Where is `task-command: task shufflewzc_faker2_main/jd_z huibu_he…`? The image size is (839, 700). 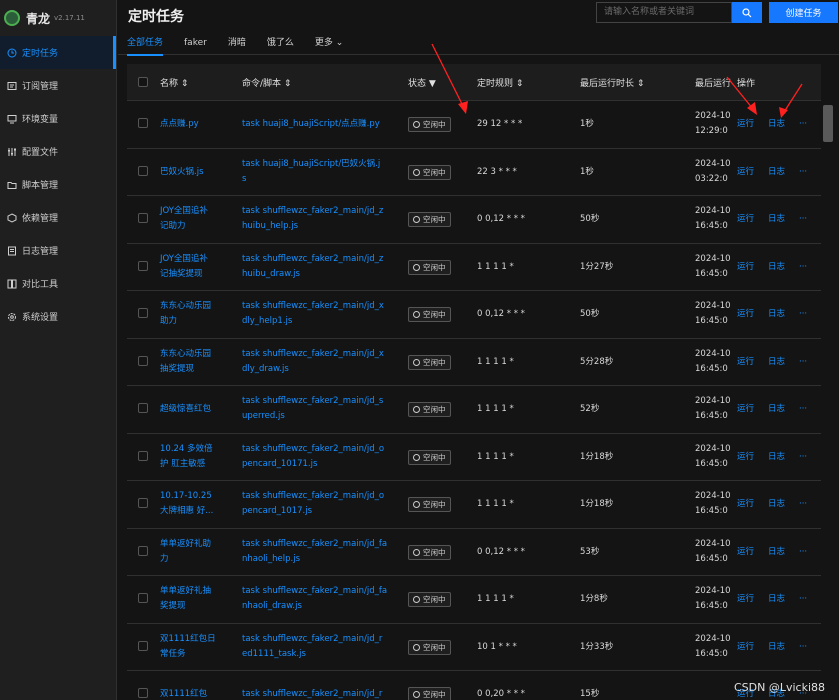 task-command: task shufflewzc_faker2_main/jd_z huibu_he… is located at coordinates (317, 219).